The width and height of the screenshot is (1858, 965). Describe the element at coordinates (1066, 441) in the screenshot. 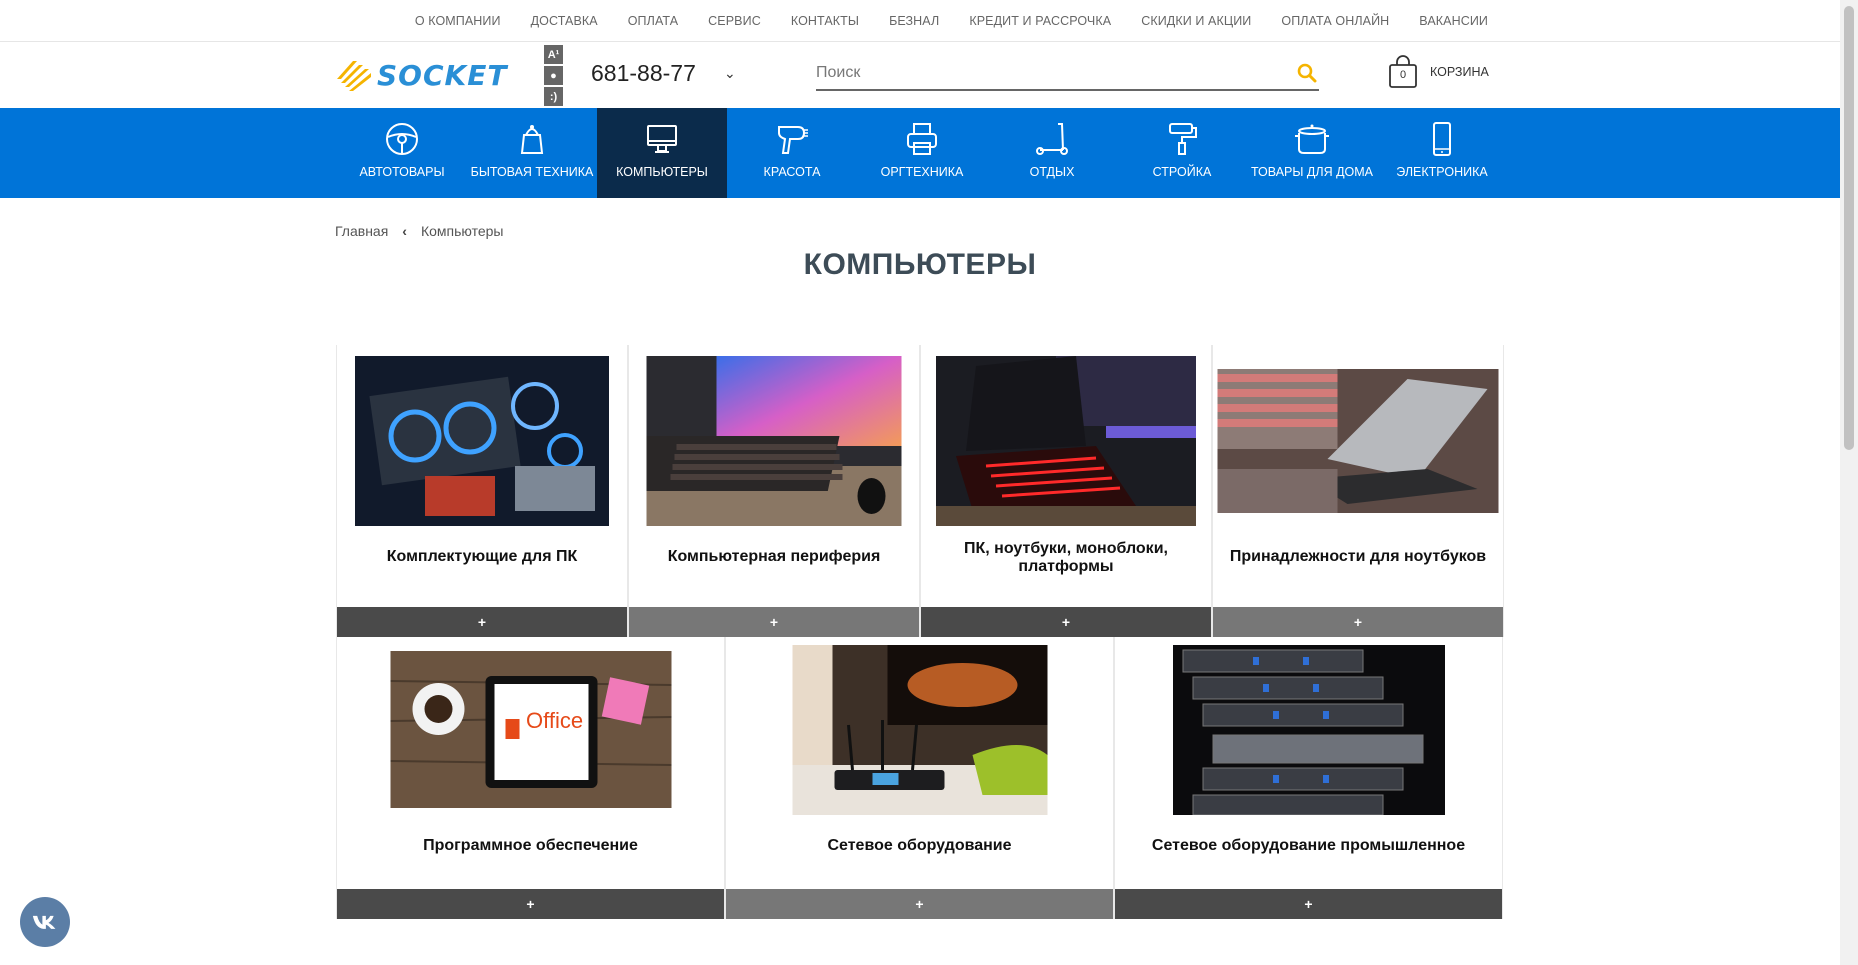

I see `category-image-pc-laptops` at that location.